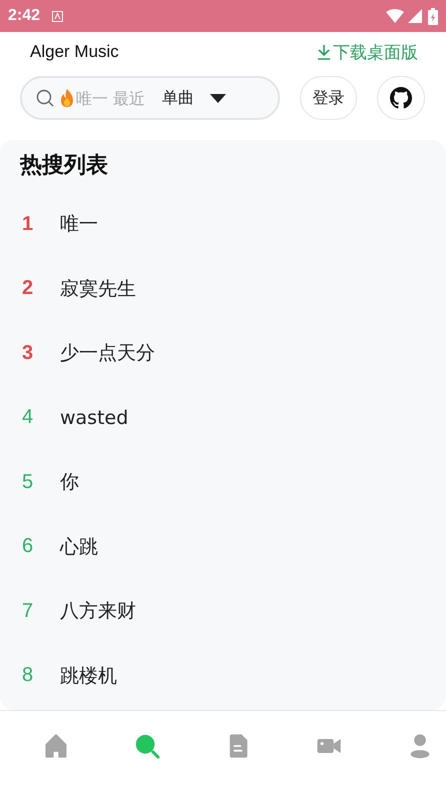 This screenshot has width=446, height=792. Describe the element at coordinates (324, 52) in the screenshot. I see `download-icon` at that location.